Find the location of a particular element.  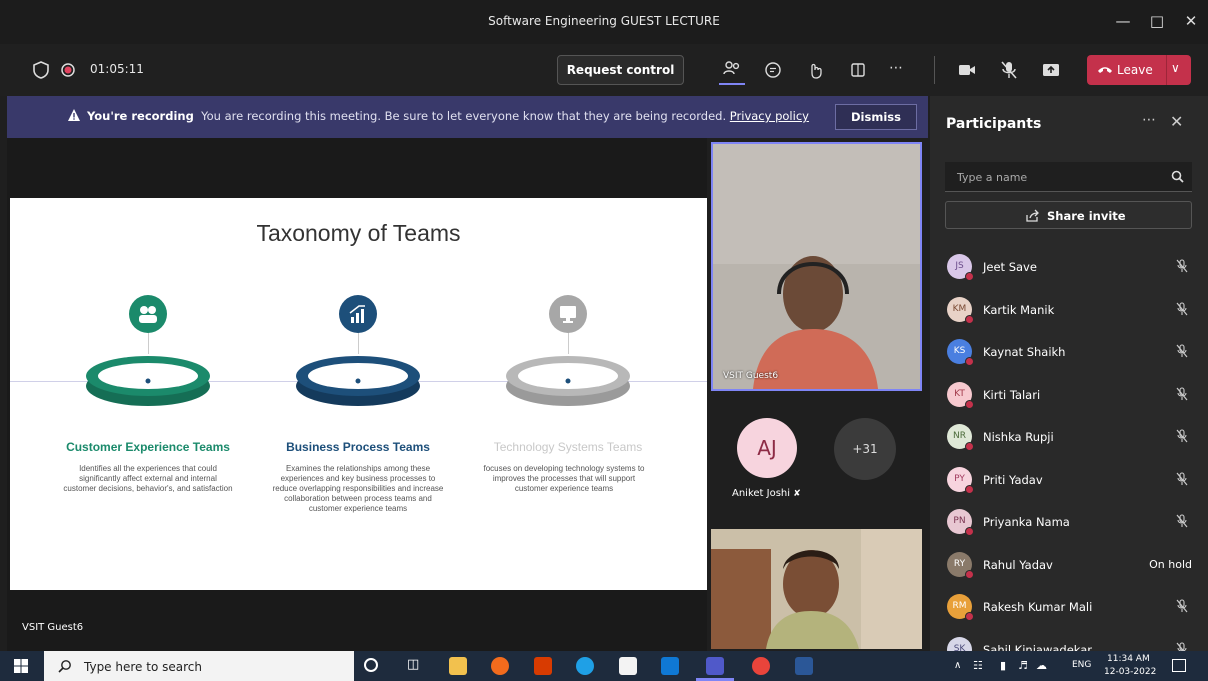

video-tile-secondary is located at coordinates (816, 589).